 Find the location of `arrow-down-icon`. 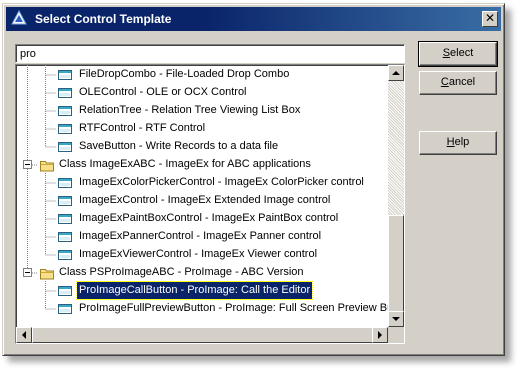

arrow-down-icon is located at coordinates (396, 319).